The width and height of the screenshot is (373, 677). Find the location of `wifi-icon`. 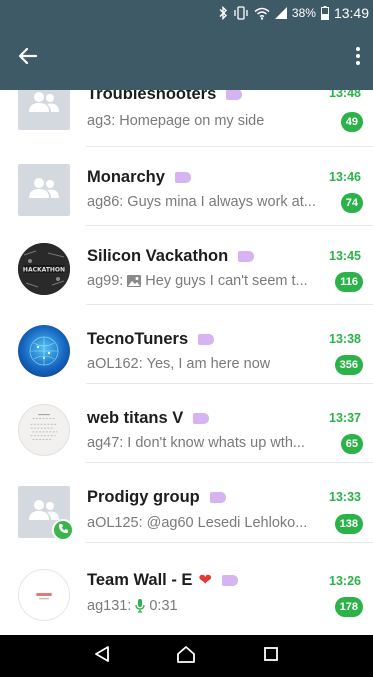

wifi-icon is located at coordinates (262, 13).